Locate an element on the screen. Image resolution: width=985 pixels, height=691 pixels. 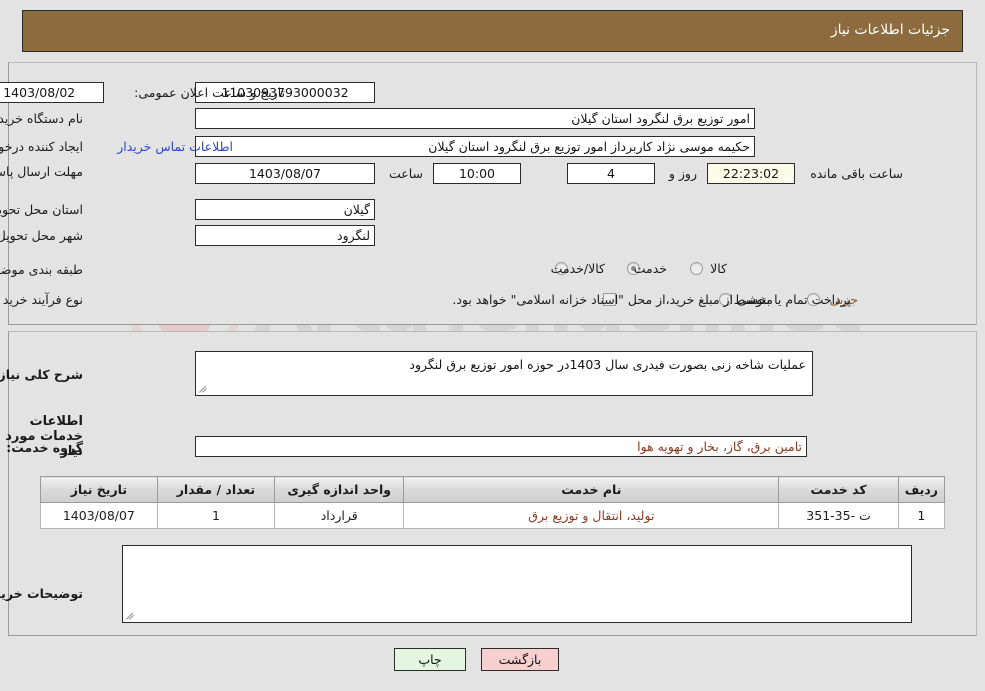
requester-label: ایجاد کننده درخواست: is located at coordinates (41, 146).